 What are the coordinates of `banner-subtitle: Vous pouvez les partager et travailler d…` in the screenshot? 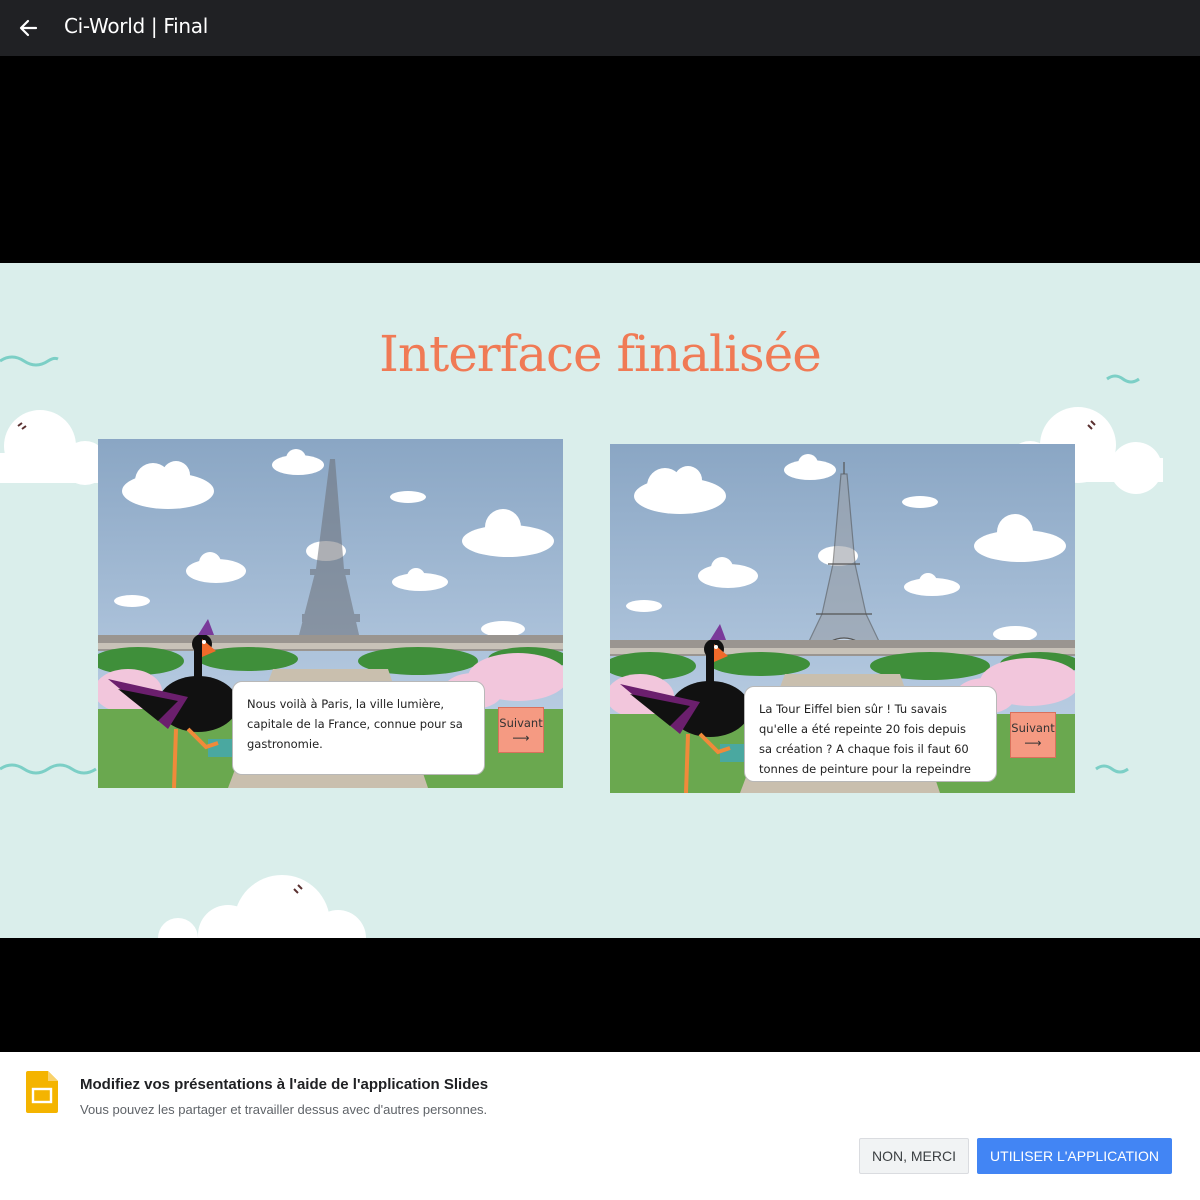 It's located at (284, 1109).